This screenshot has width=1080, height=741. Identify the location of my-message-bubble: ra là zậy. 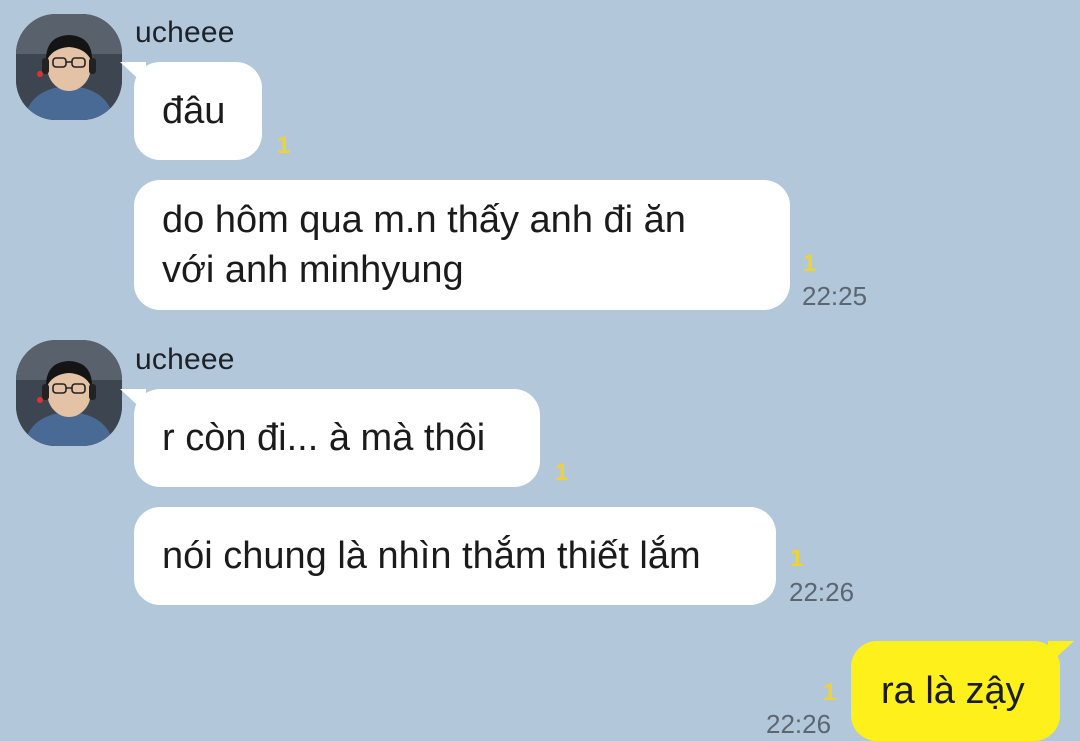
(962, 691).